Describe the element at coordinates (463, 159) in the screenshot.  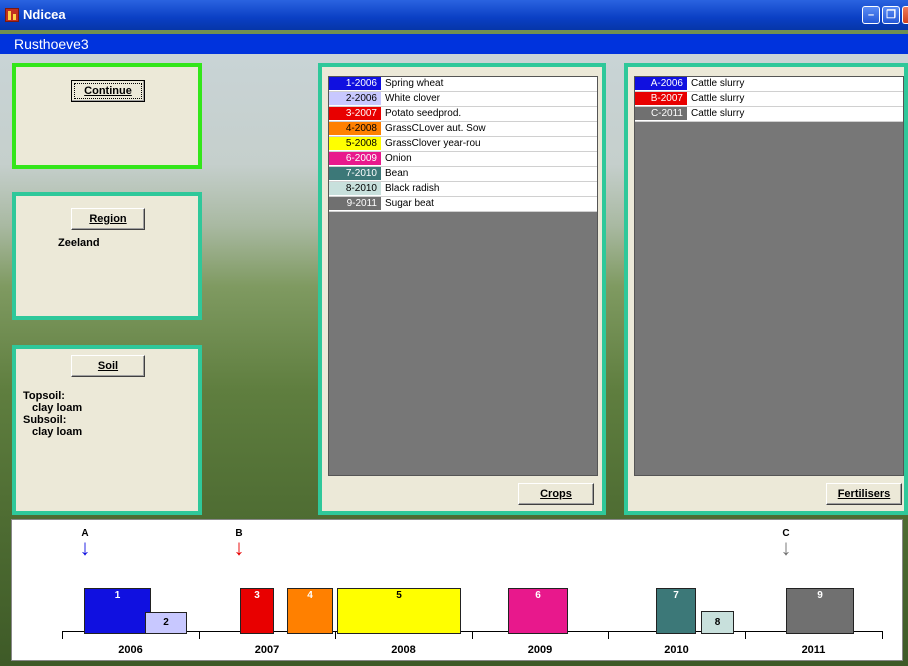
I see `crop-row: 6-2009 Onion` at that location.